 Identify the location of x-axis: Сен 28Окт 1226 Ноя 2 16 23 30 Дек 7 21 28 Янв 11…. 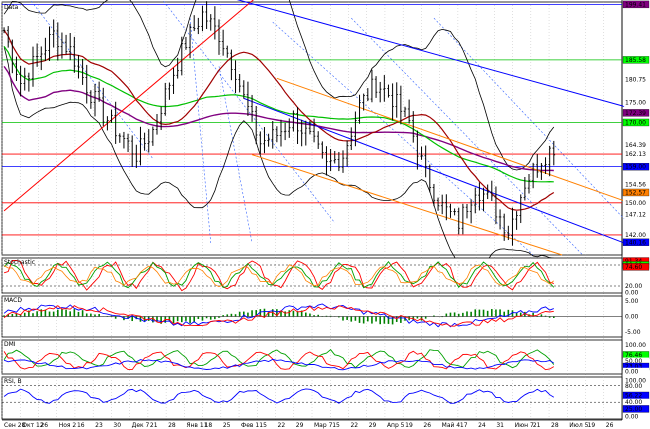
(312, 424).